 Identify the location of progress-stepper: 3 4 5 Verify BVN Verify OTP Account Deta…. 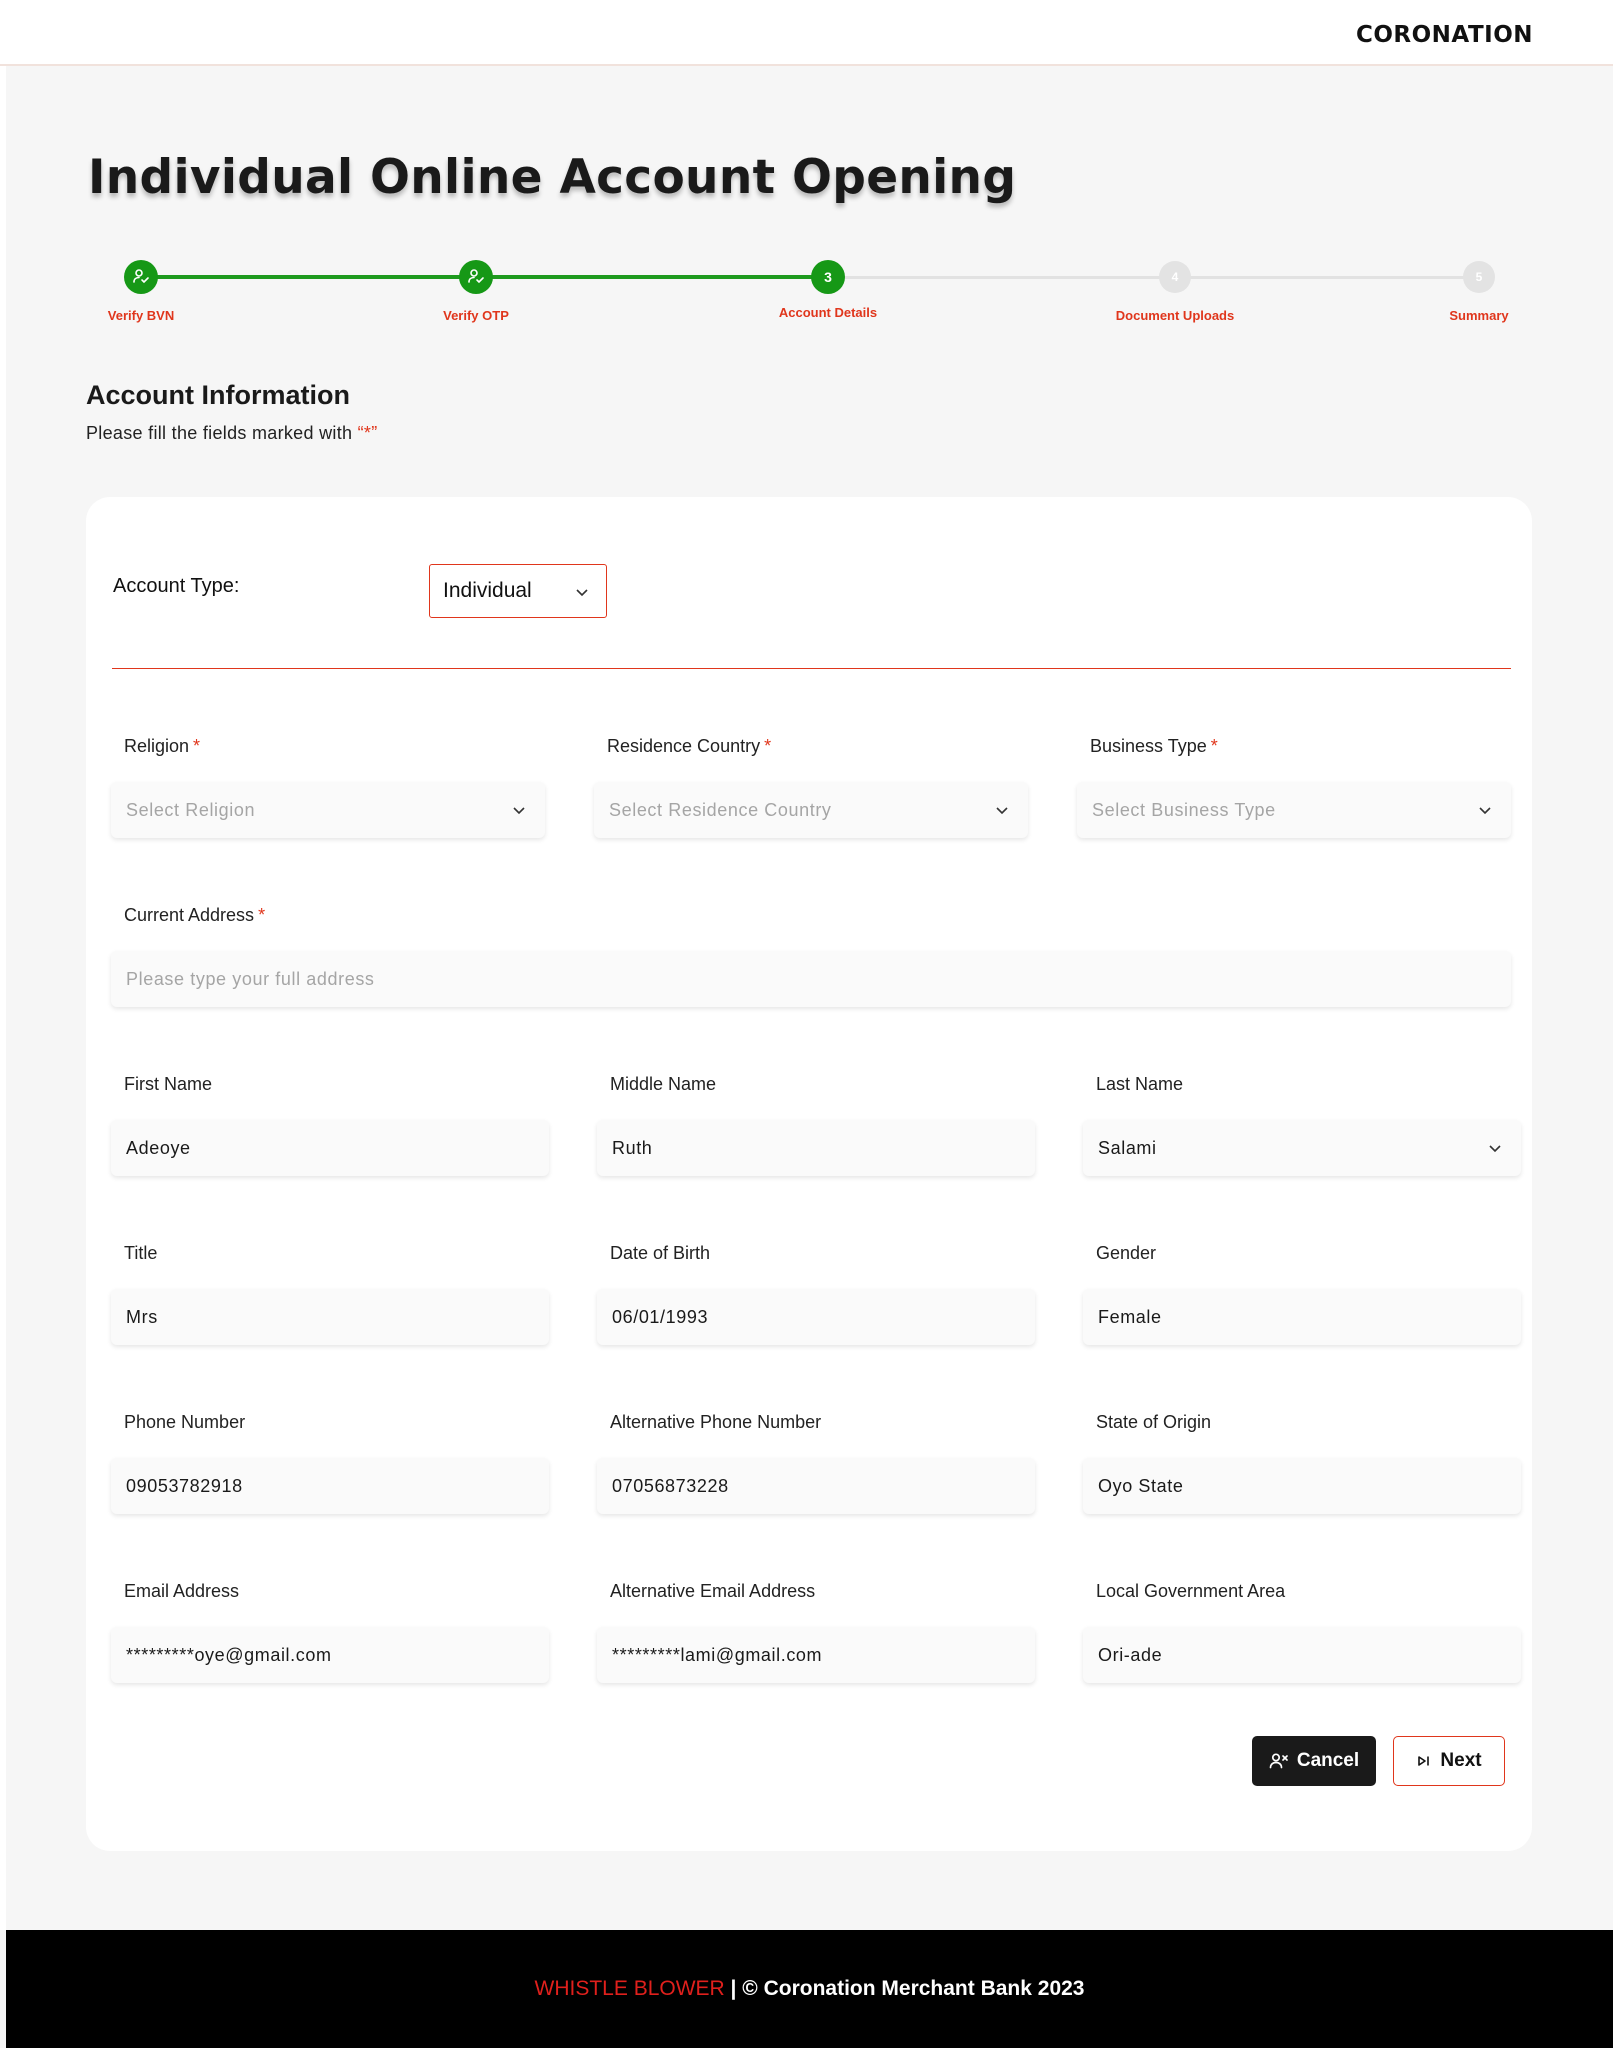
(806, 293).